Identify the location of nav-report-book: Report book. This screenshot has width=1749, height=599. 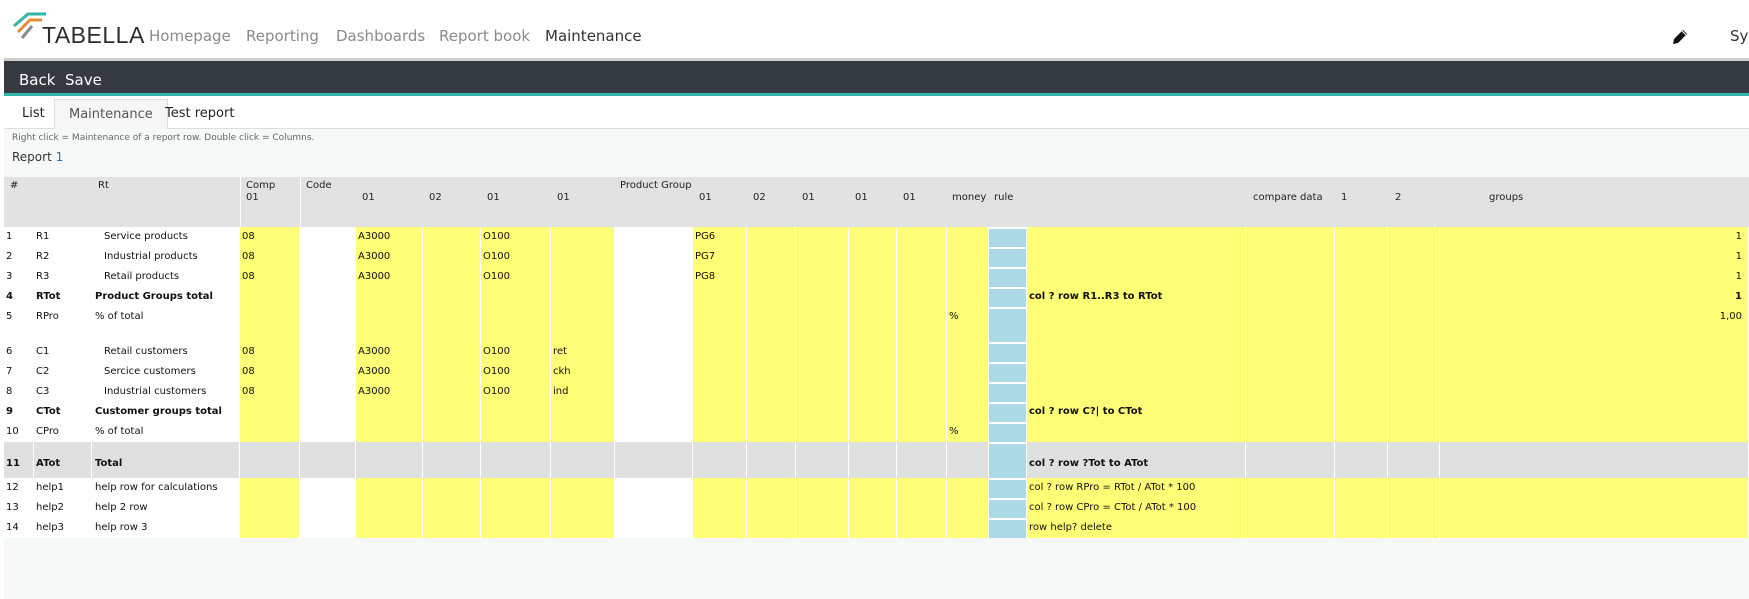
(484, 36).